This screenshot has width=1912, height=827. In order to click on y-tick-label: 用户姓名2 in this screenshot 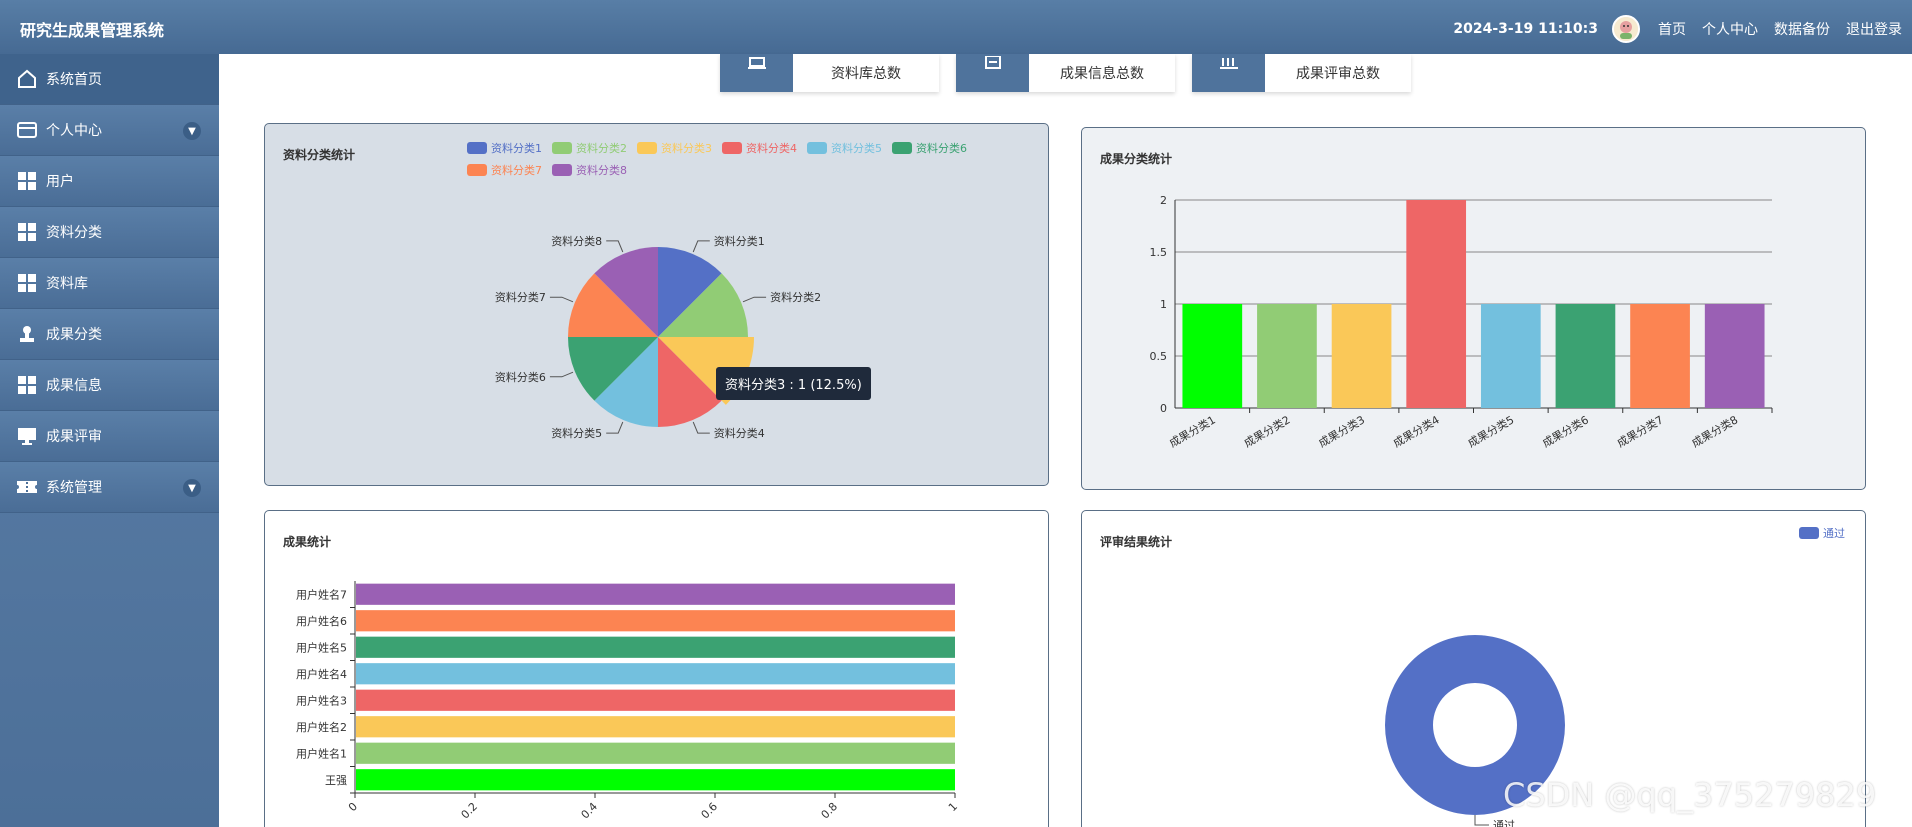, I will do `click(321, 727)`.